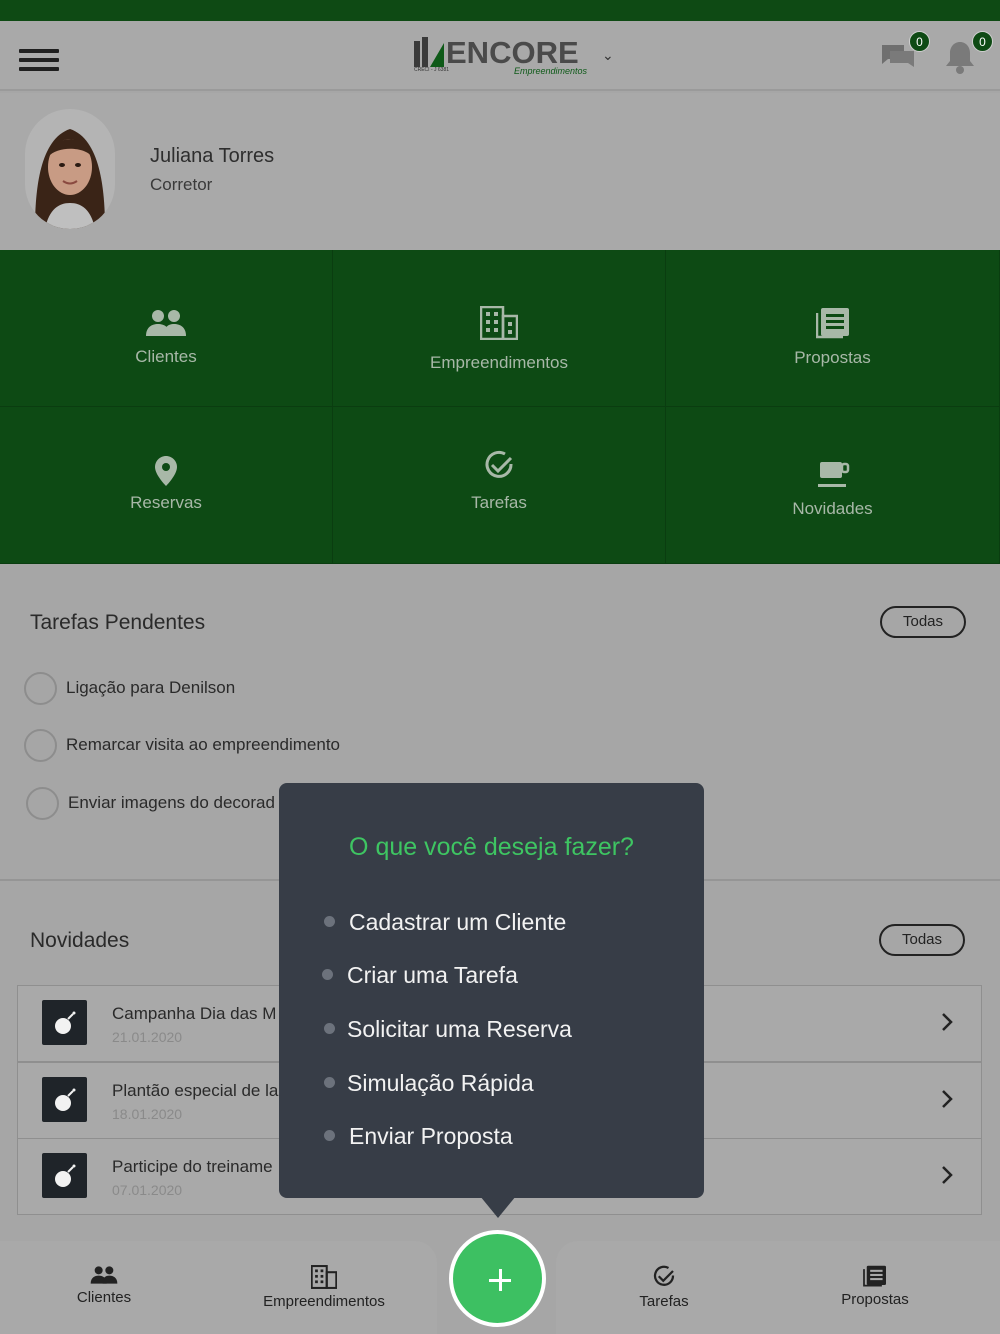 This screenshot has width=1000, height=1334. I want to click on news-date: 07.01.2020, so click(147, 1190).